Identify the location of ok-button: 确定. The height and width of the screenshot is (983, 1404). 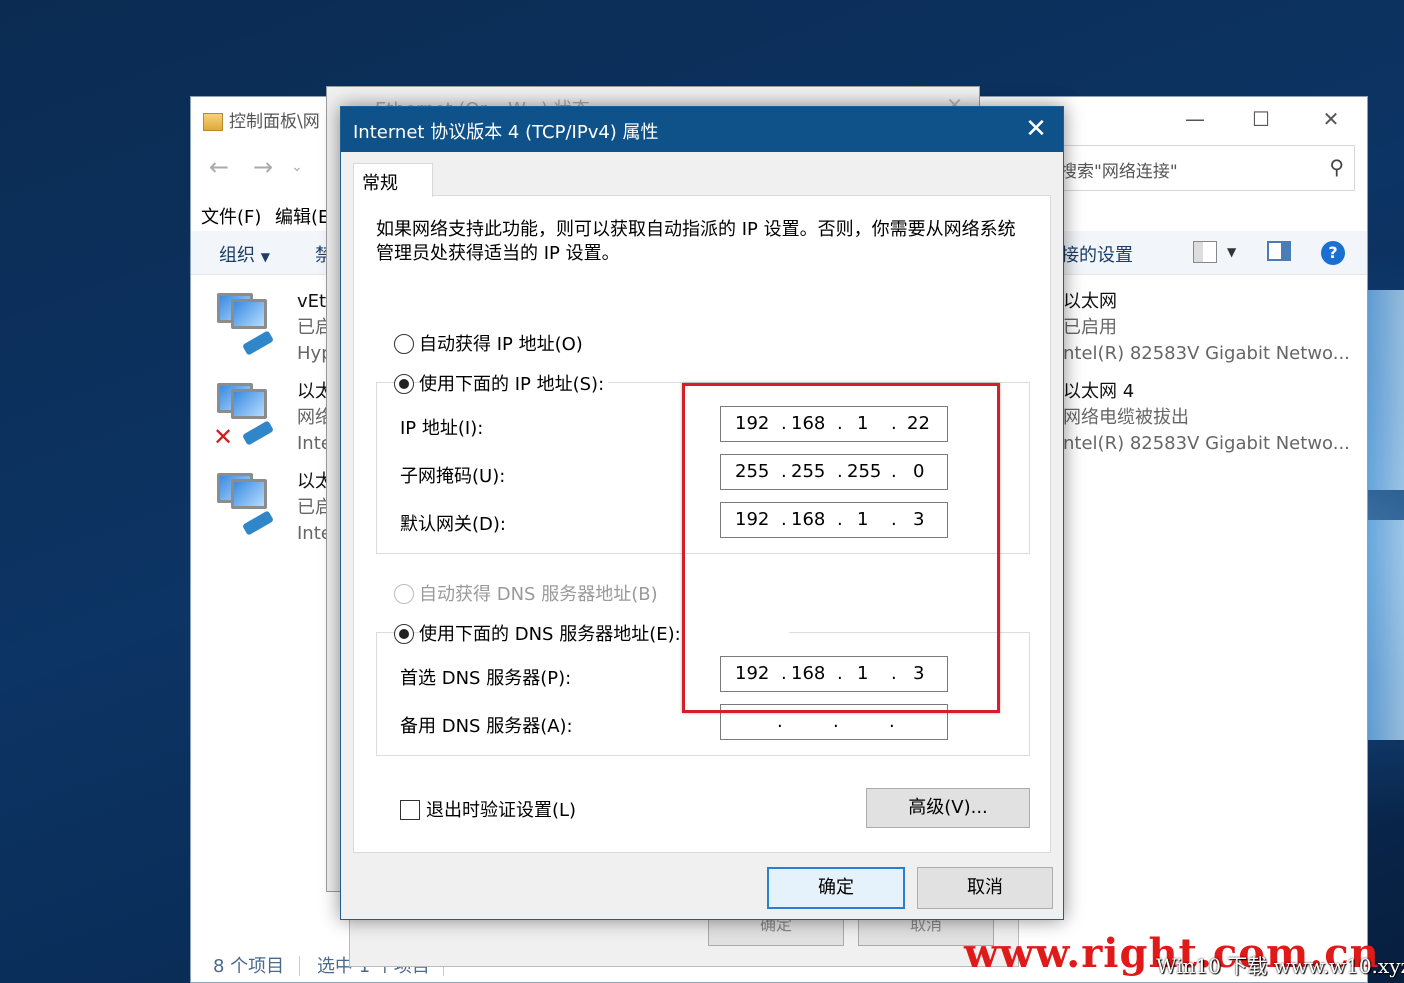
(836, 888).